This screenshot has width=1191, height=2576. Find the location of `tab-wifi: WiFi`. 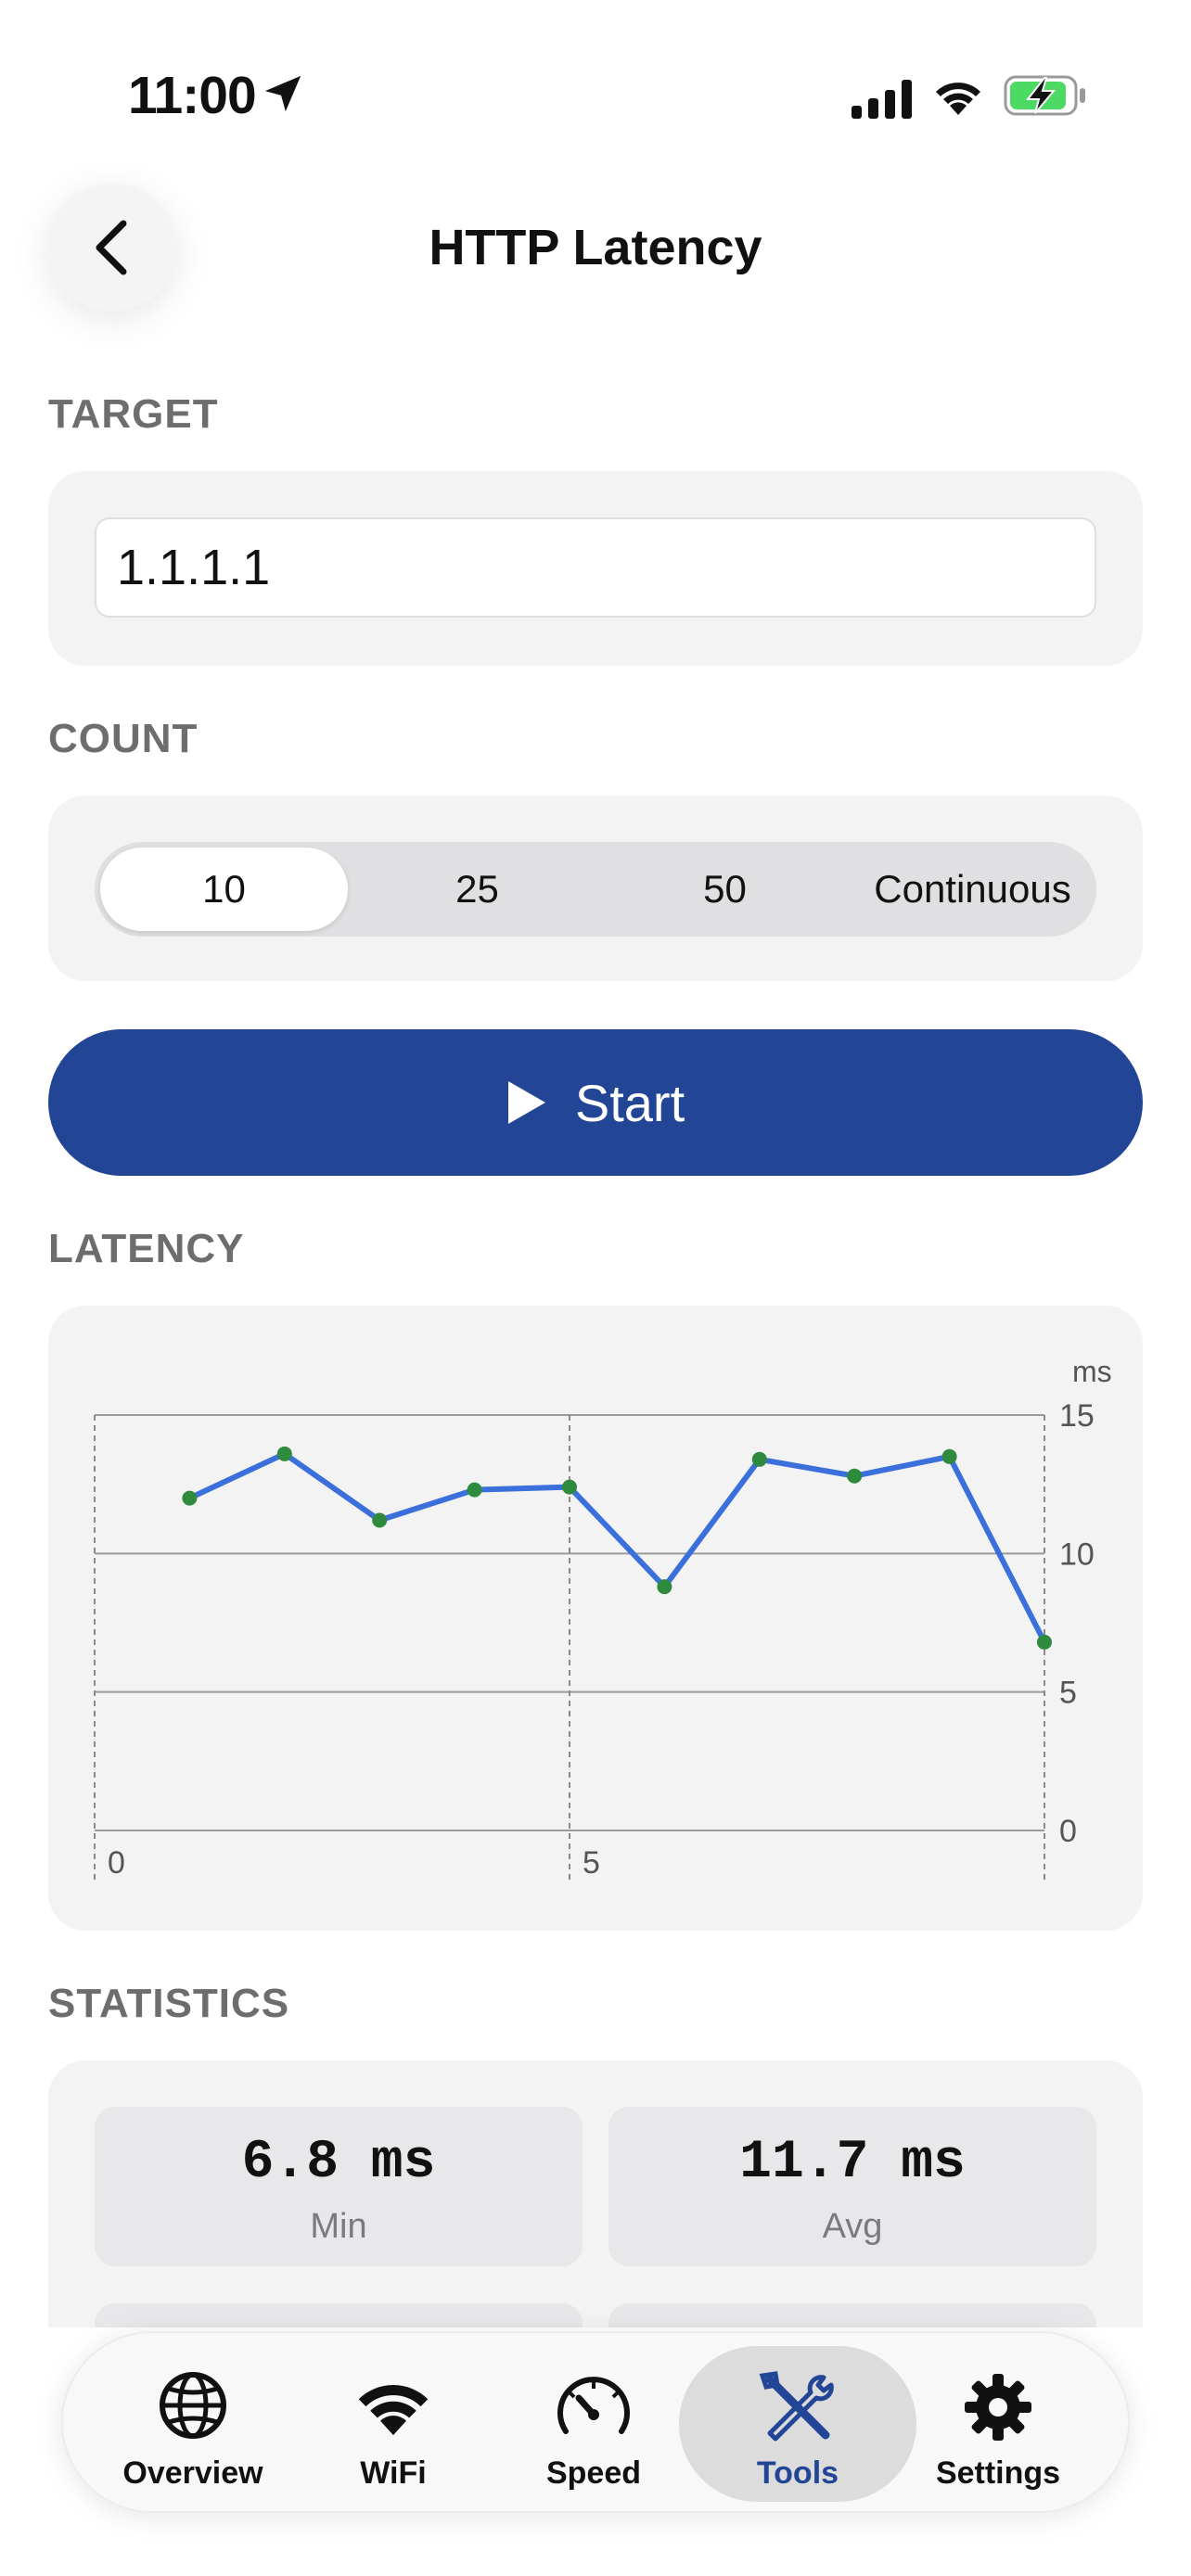

tab-wifi: WiFi is located at coordinates (393, 2424).